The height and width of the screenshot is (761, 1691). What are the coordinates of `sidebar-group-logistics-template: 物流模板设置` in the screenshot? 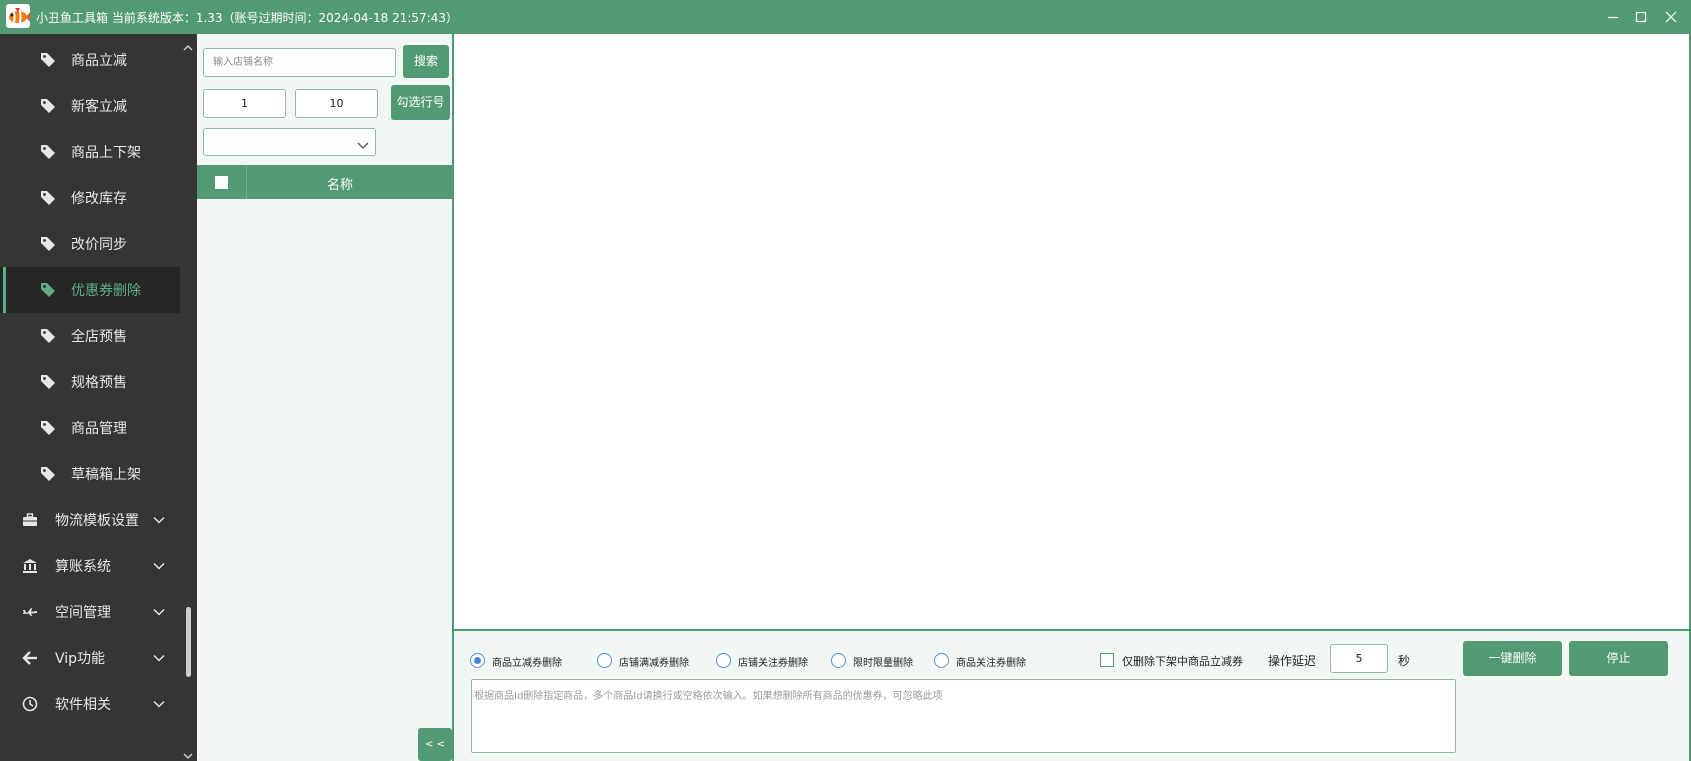 It's located at (90, 520).